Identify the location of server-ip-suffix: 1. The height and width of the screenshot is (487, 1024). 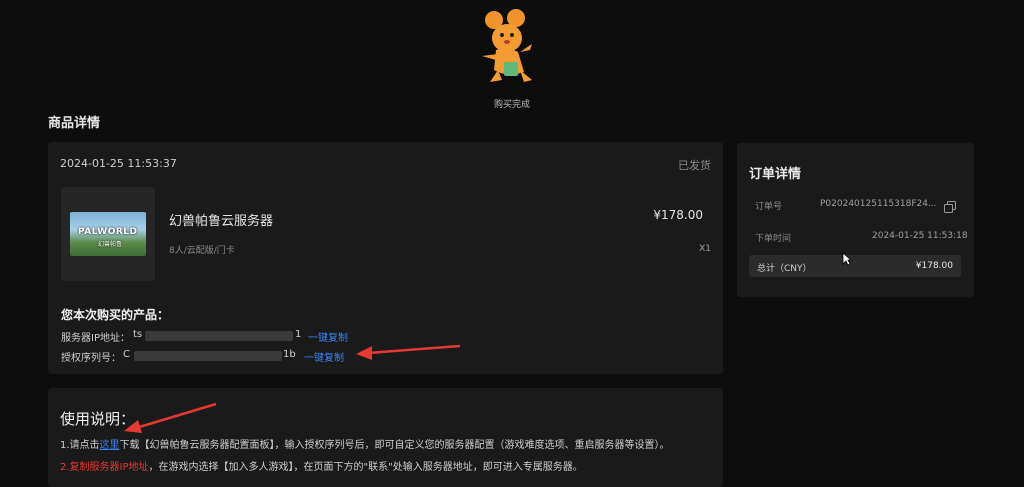
(298, 334).